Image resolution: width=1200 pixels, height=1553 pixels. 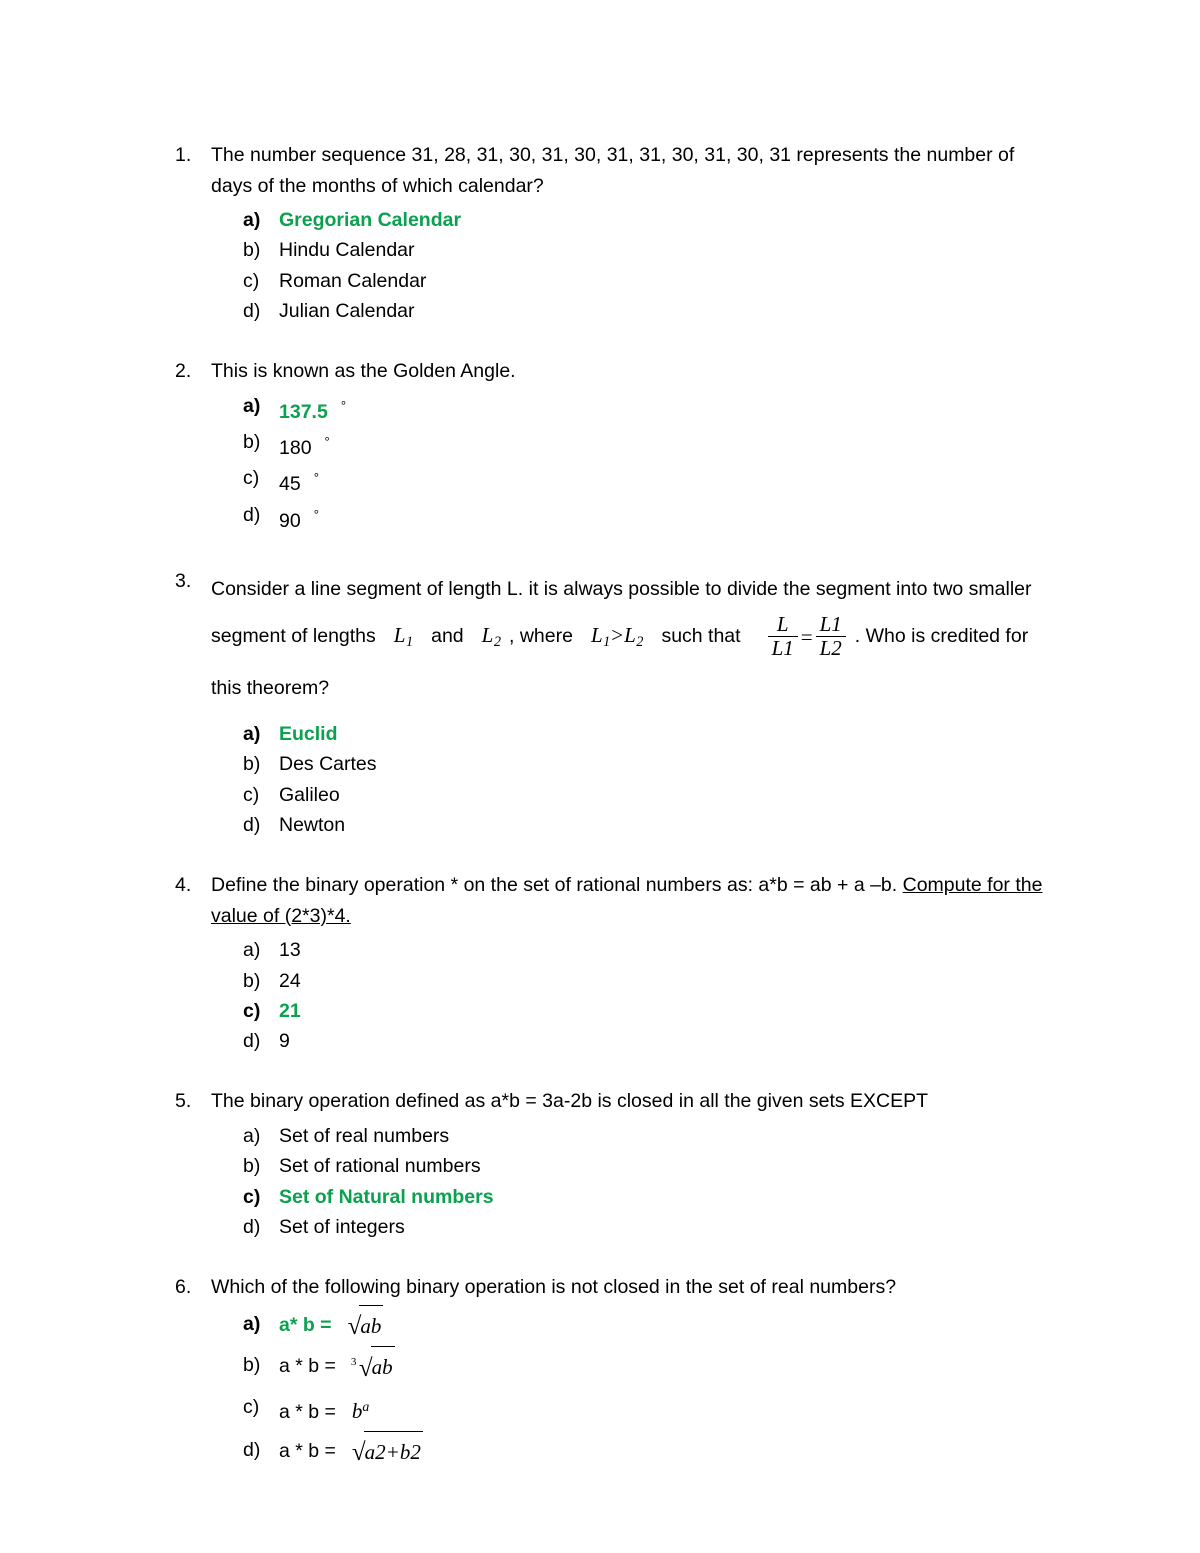 I want to click on option-d: d) 9, so click(x=630, y=1041).